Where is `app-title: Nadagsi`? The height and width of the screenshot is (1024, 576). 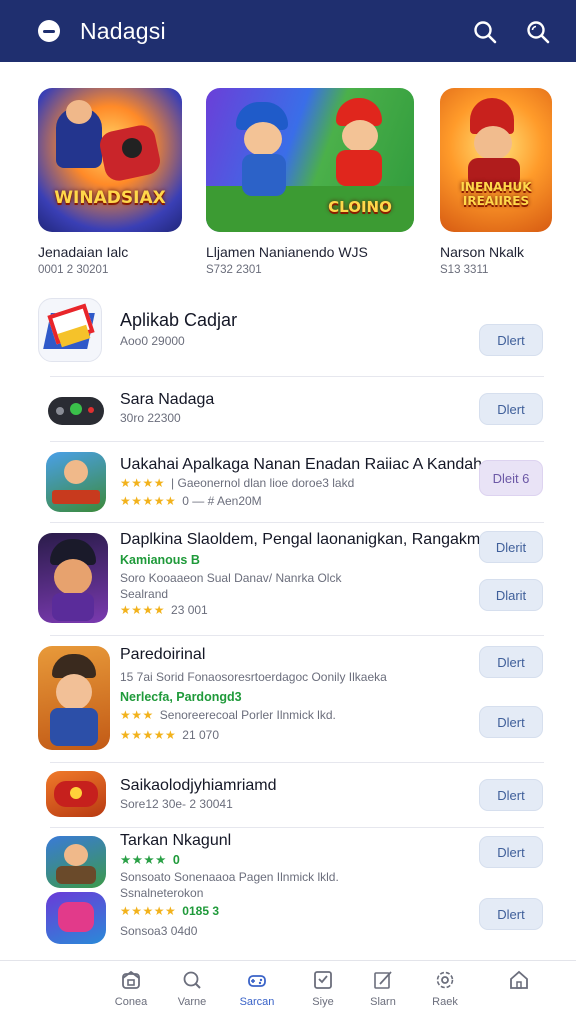 app-title: Nadagsi is located at coordinates (123, 31).